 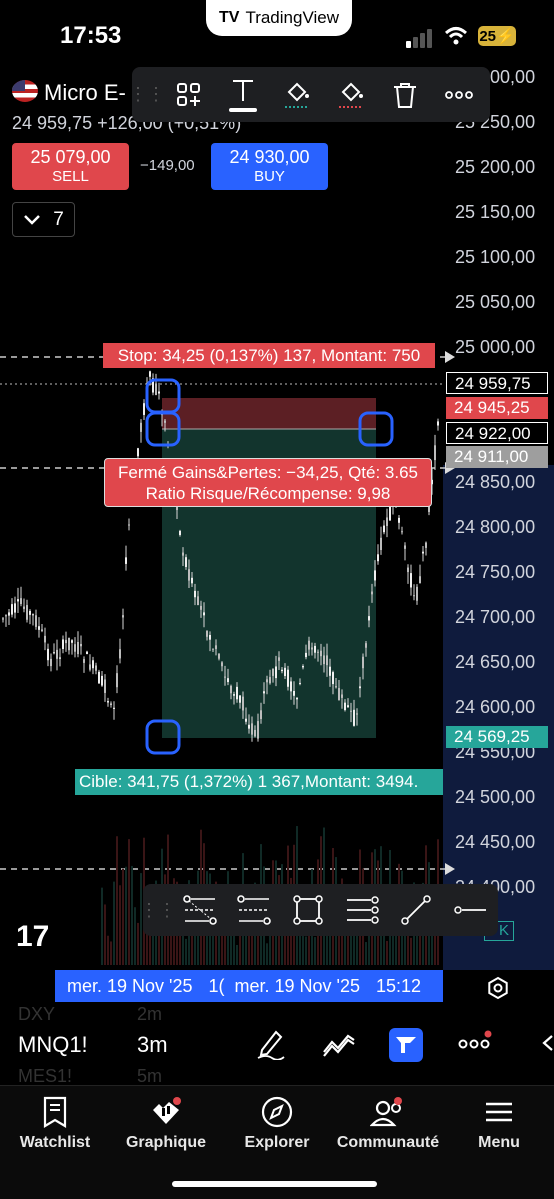 I want to click on trading-panel-button, so click(x=406, y=1045).